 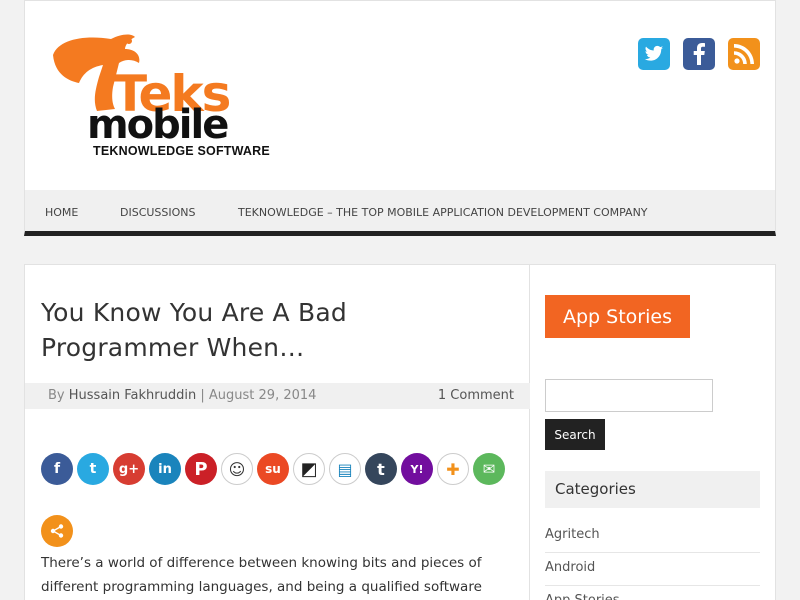 I want to click on category-item-app-stories: App Stories, so click(x=652, y=593).